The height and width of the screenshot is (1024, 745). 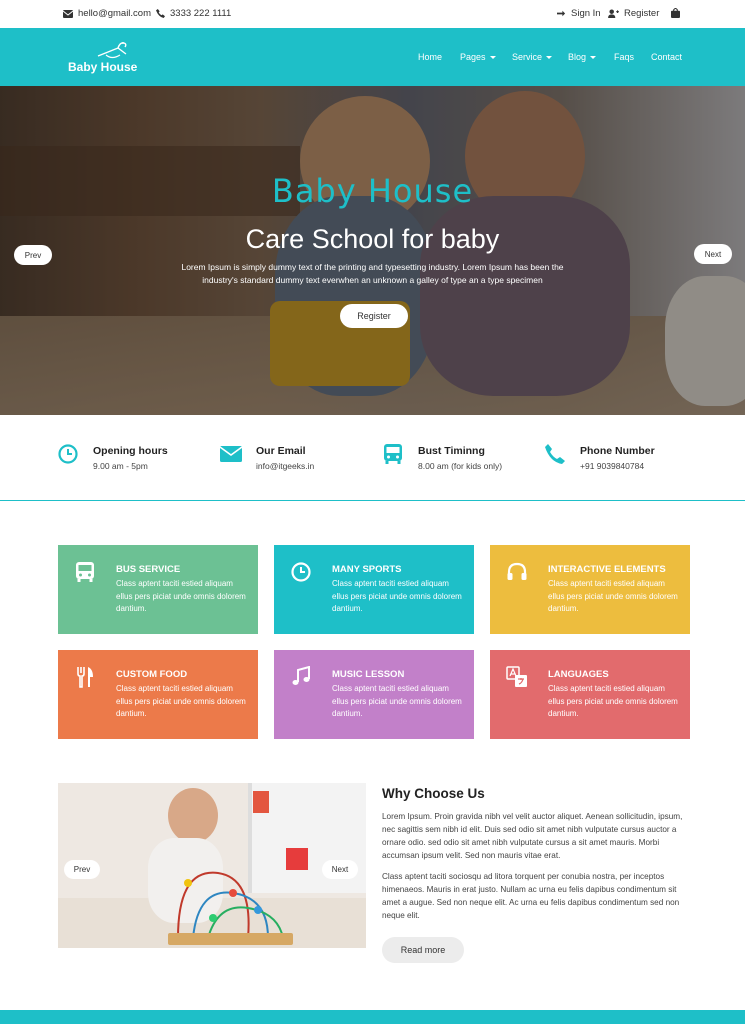 I want to click on why-prev-button: Prev, so click(x=82, y=869).